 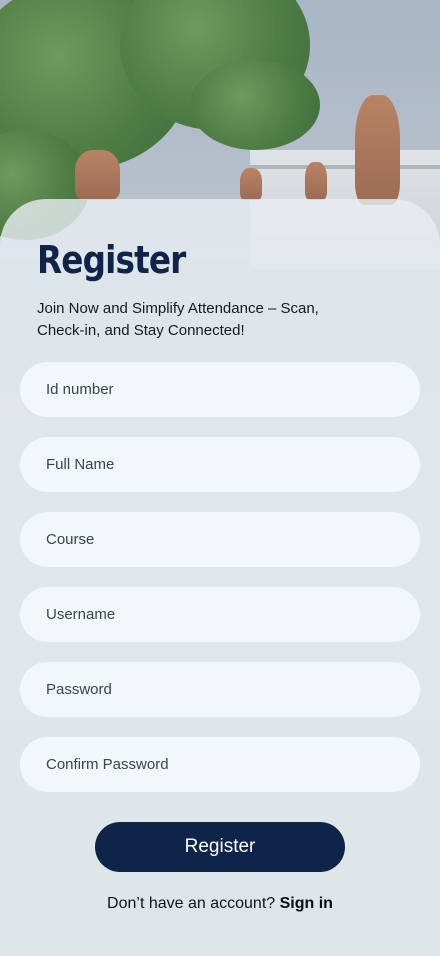 I want to click on building-ledge, so click(x=345, y=167).